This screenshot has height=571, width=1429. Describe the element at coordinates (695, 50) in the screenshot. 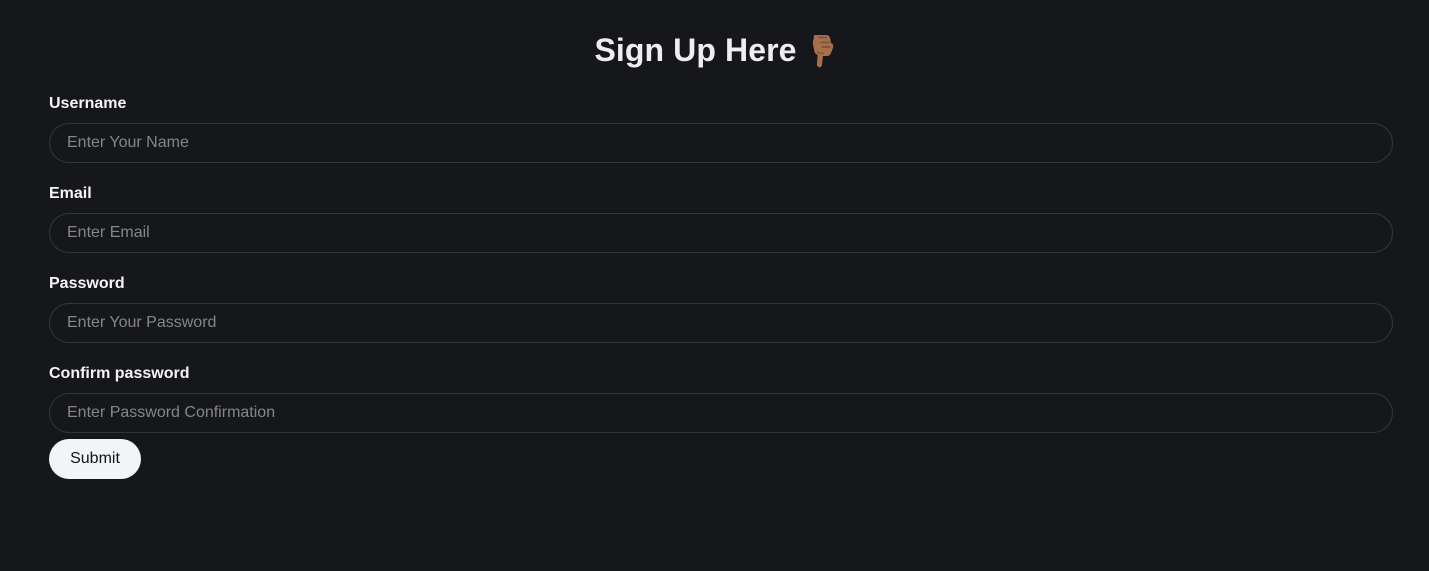

I see `page-title: Sign Up Here` at that location.